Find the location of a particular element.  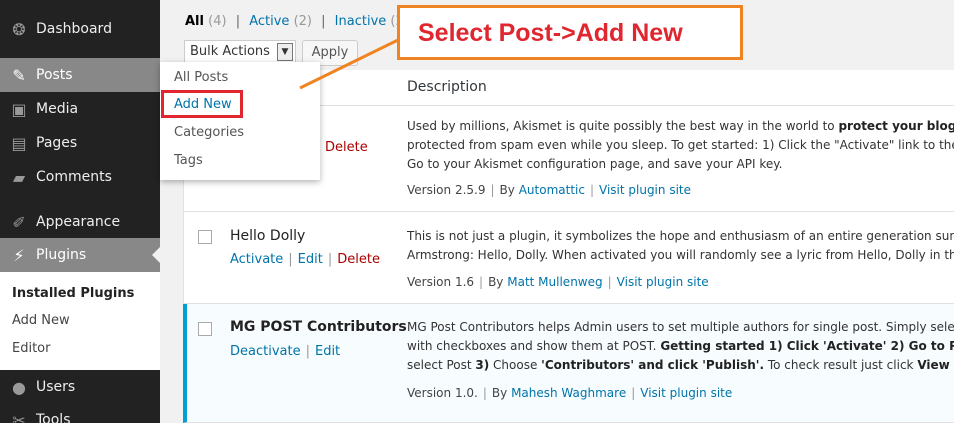

sidebar-item-label: Tools is located at coordinates (53, 417).